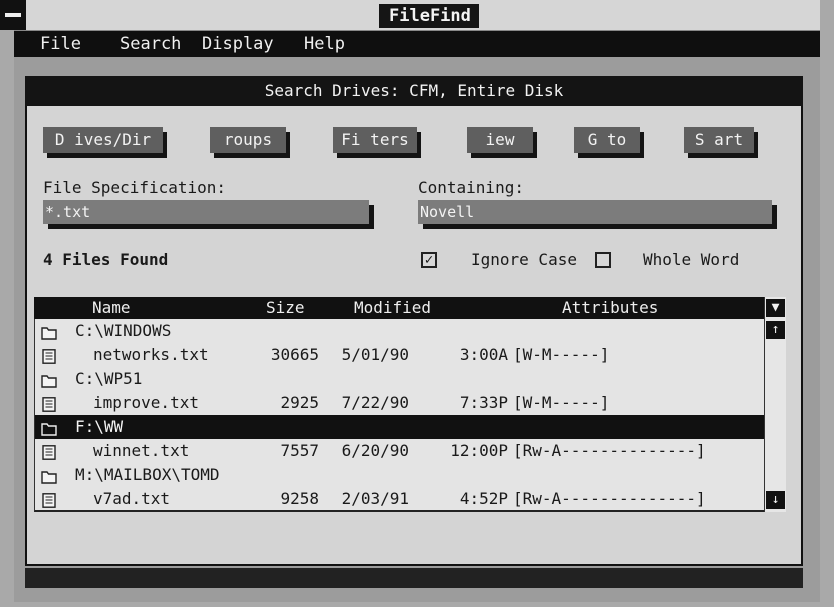 This screenshot has width=834, height=607. I want to click on filters-button: Fi ters, so click(375, 140).